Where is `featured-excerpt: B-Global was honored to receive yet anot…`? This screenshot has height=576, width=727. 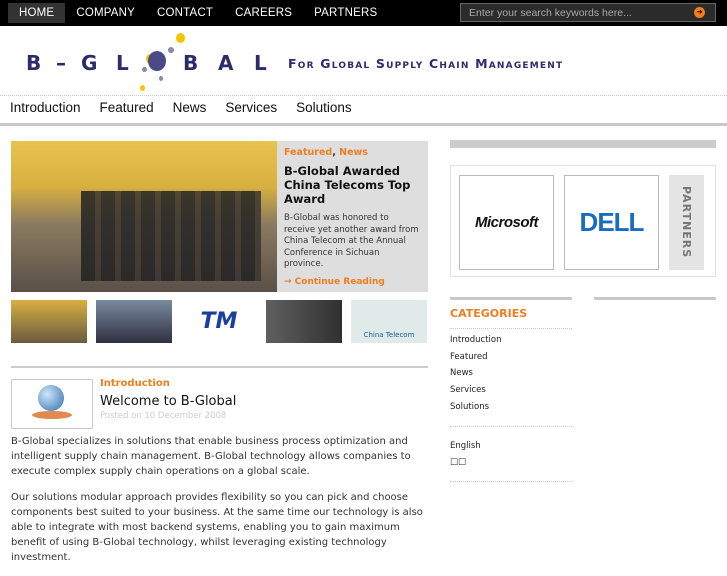 featured-excerpt: B-Global was honored to receive yet anot… is located at coordinates (351, 241).